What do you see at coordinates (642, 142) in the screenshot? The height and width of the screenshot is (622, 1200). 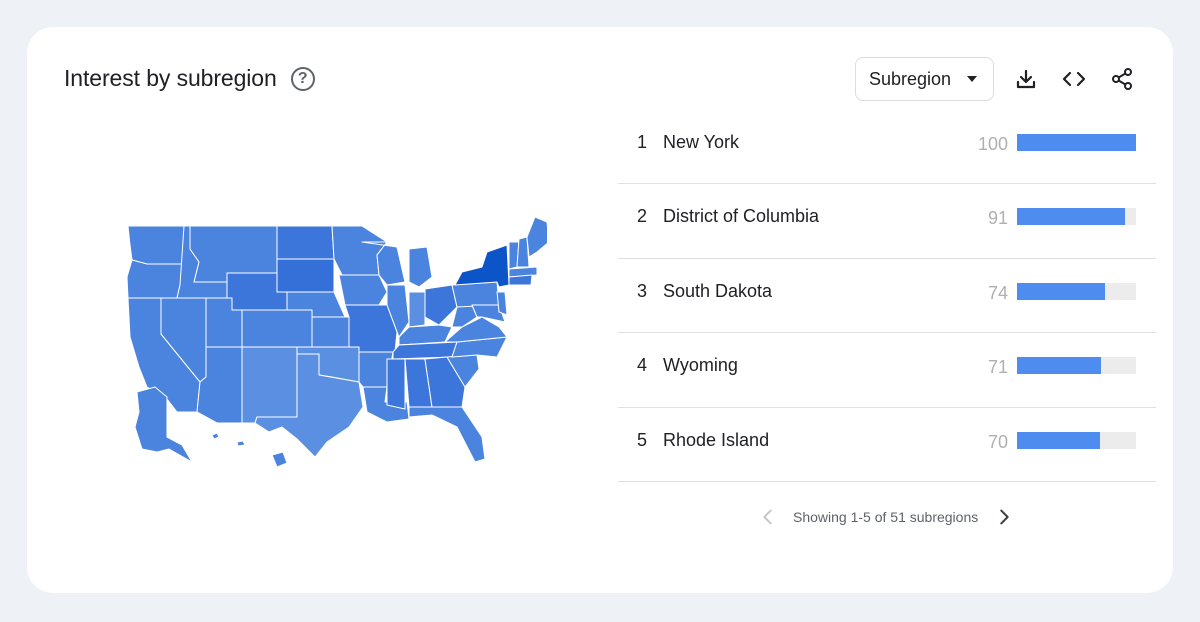 I see `rank: 1` at bounding box center [642, 142].